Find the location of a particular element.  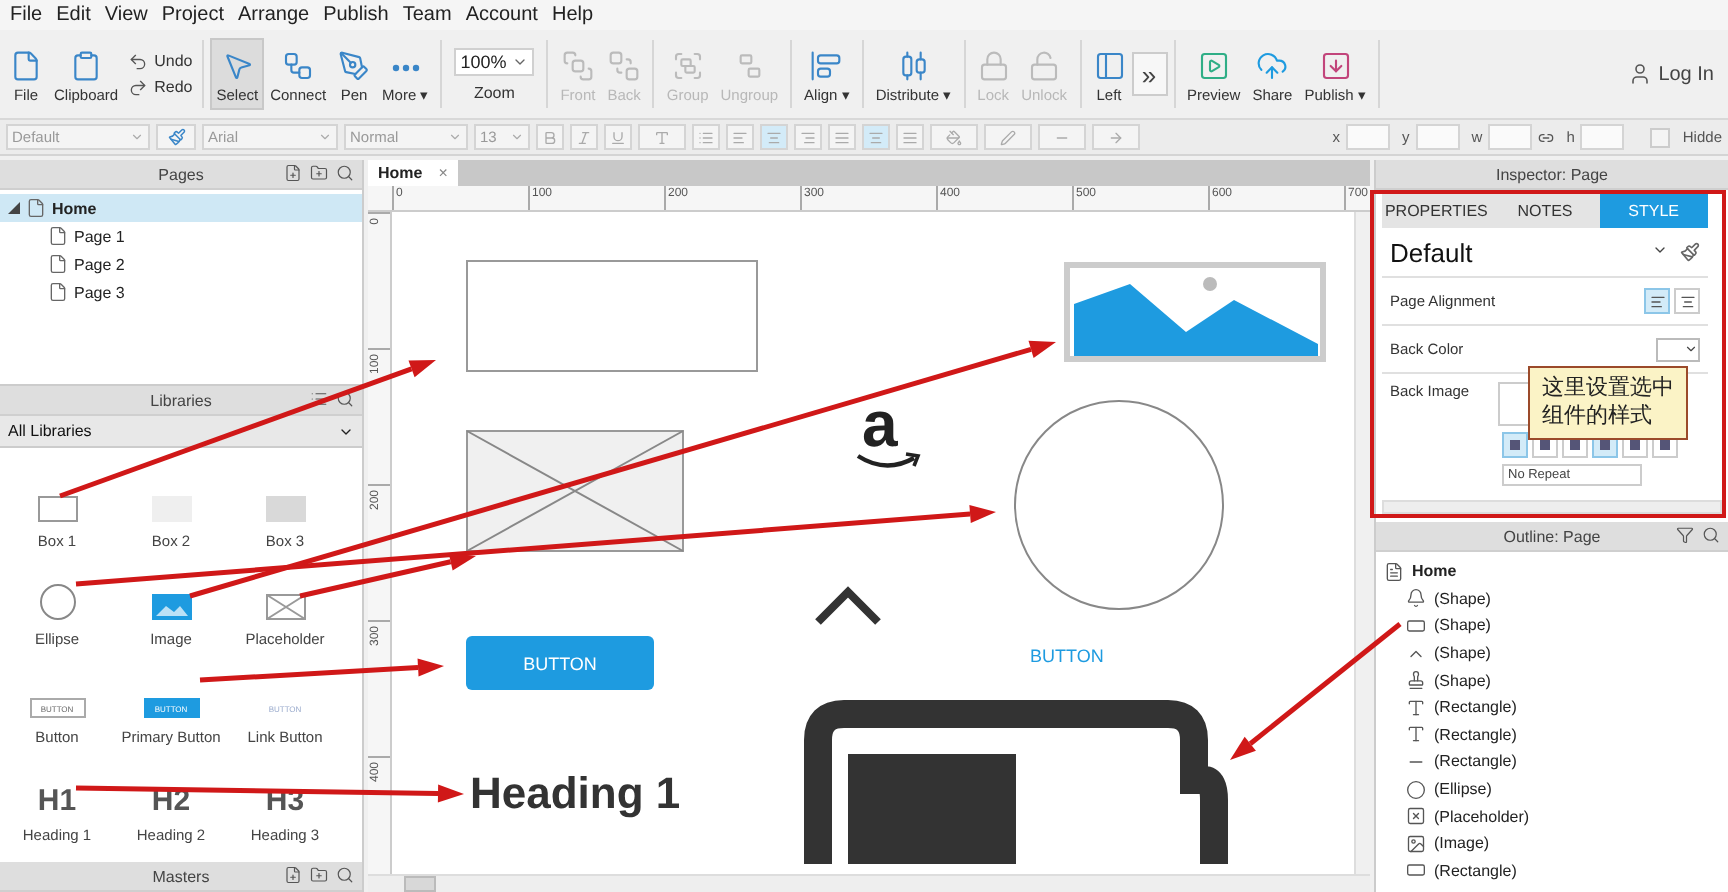

panel-title: Libraries is located at coordinates (181, 400).